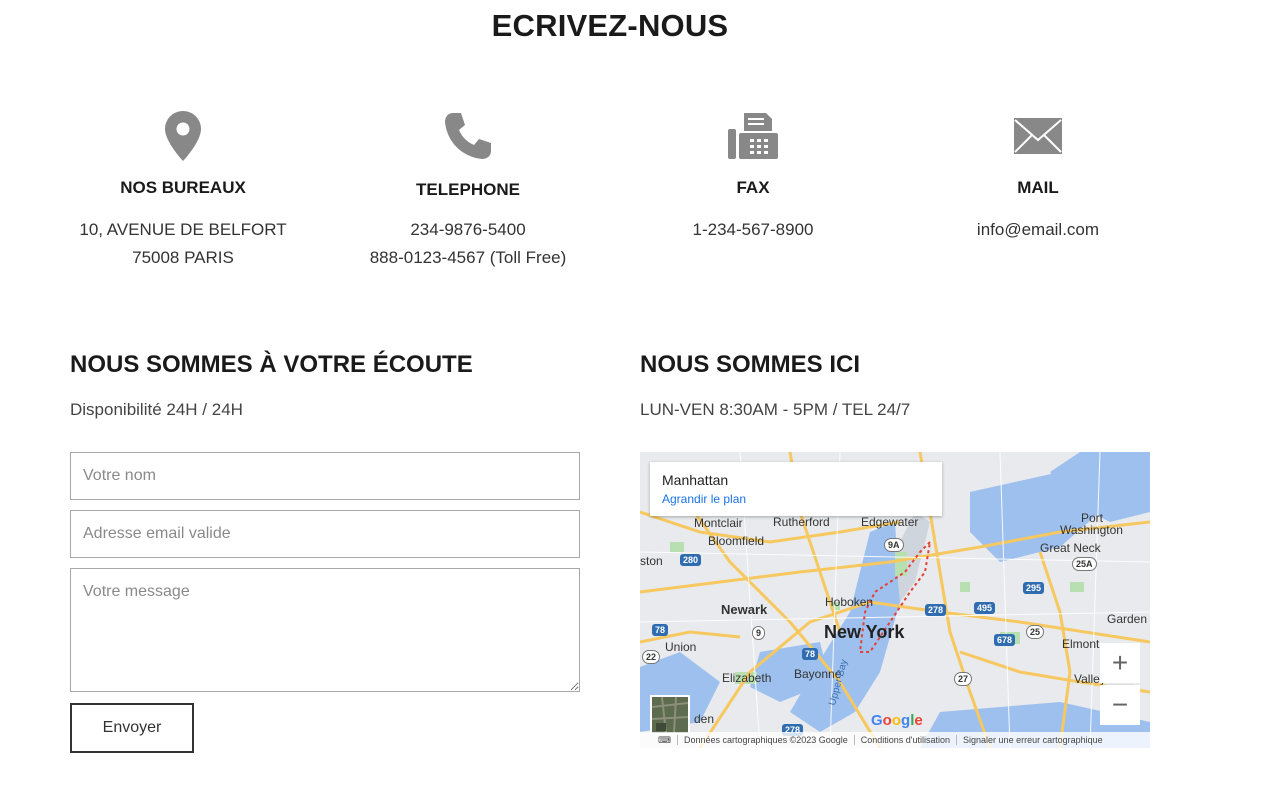  What do you see at coordinates (1128, 619) in the screenshot?
I see `map-label-garden-city: Garden C` at bounding box center [1128, 619].